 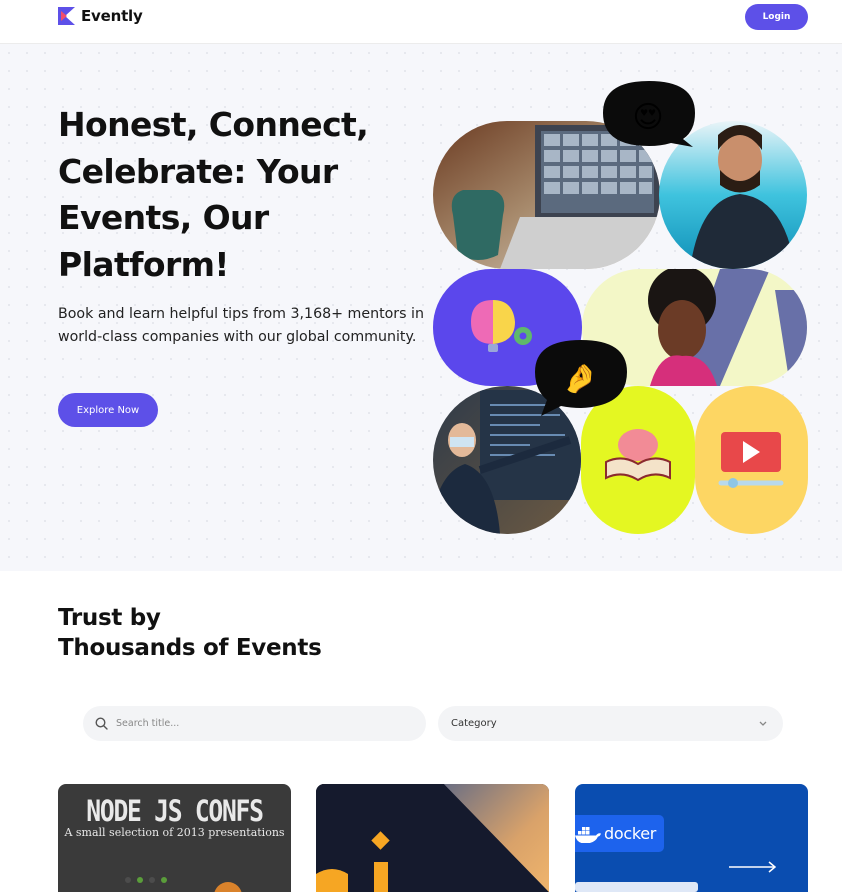 I want to click on category-label: Category, so click(x=474, y=723).